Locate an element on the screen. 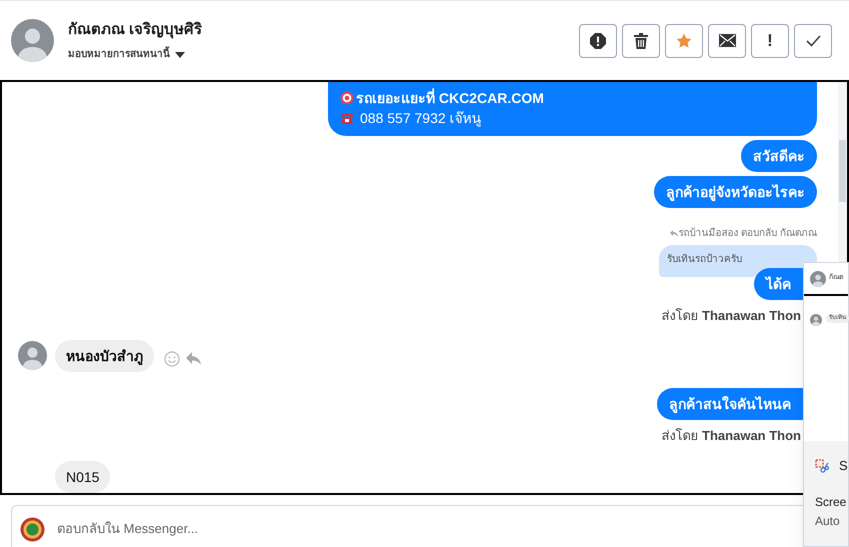 Image resolution: width=849 pixels, height=547 pixels. contact-name: กัณตภณ เจริญบุษศิริ is located at coordinates (136, 30).